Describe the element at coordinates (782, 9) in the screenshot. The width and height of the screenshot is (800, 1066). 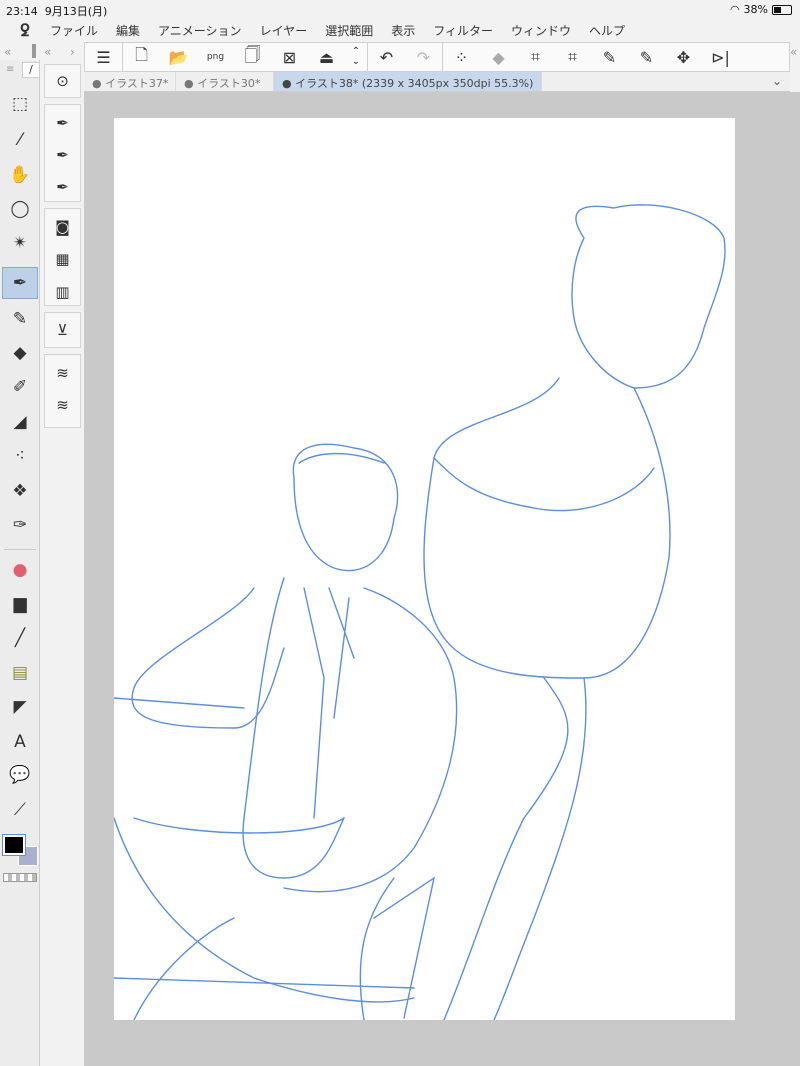
I see `battery-icon` at that location.